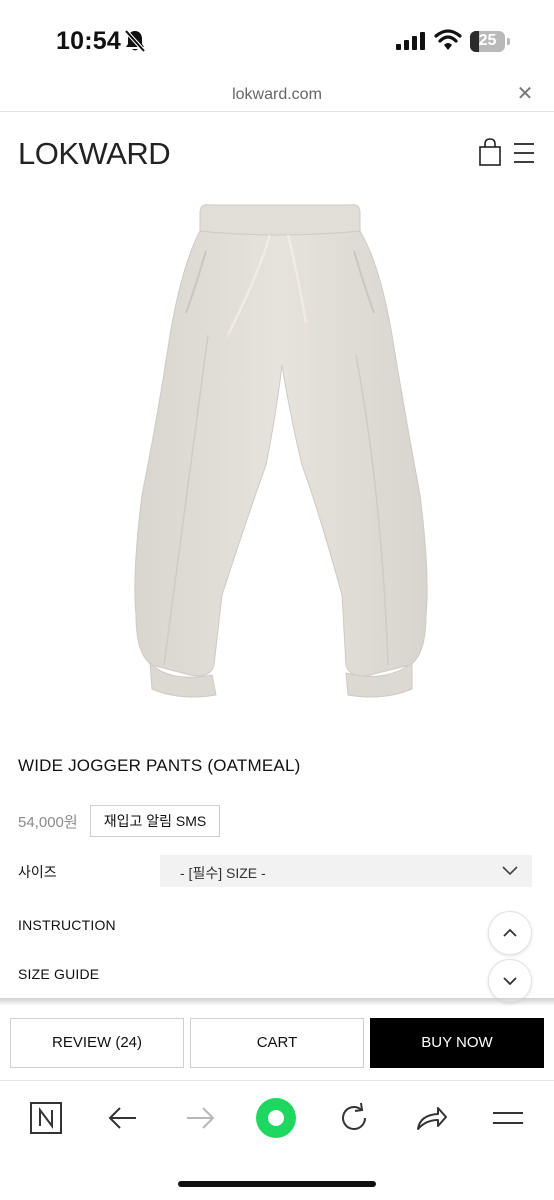 The height and width of the screenshot is (1200, 554). I want to click on size-guide-link: SIZE GUIDE, so click(58, 974).